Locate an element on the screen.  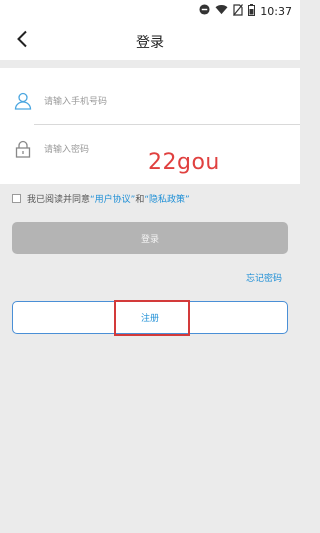
page-title: 登录 is located at coordinates (150, 43).